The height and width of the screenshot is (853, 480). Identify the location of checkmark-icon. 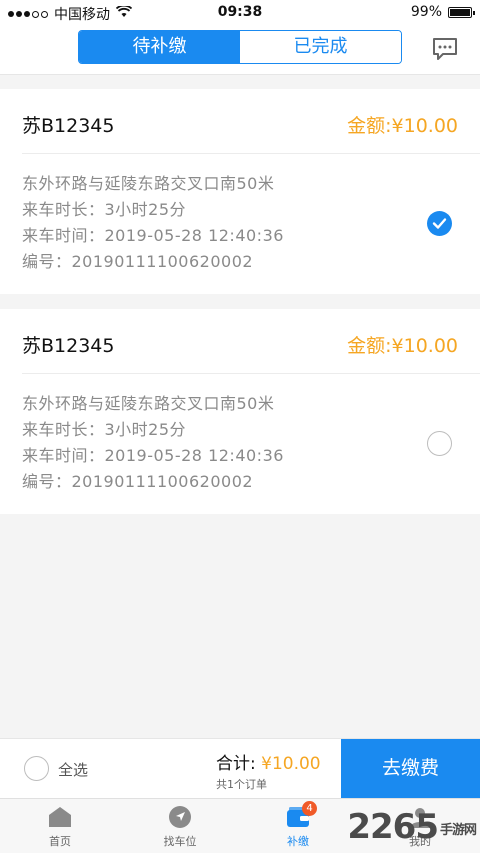
(439, 223).